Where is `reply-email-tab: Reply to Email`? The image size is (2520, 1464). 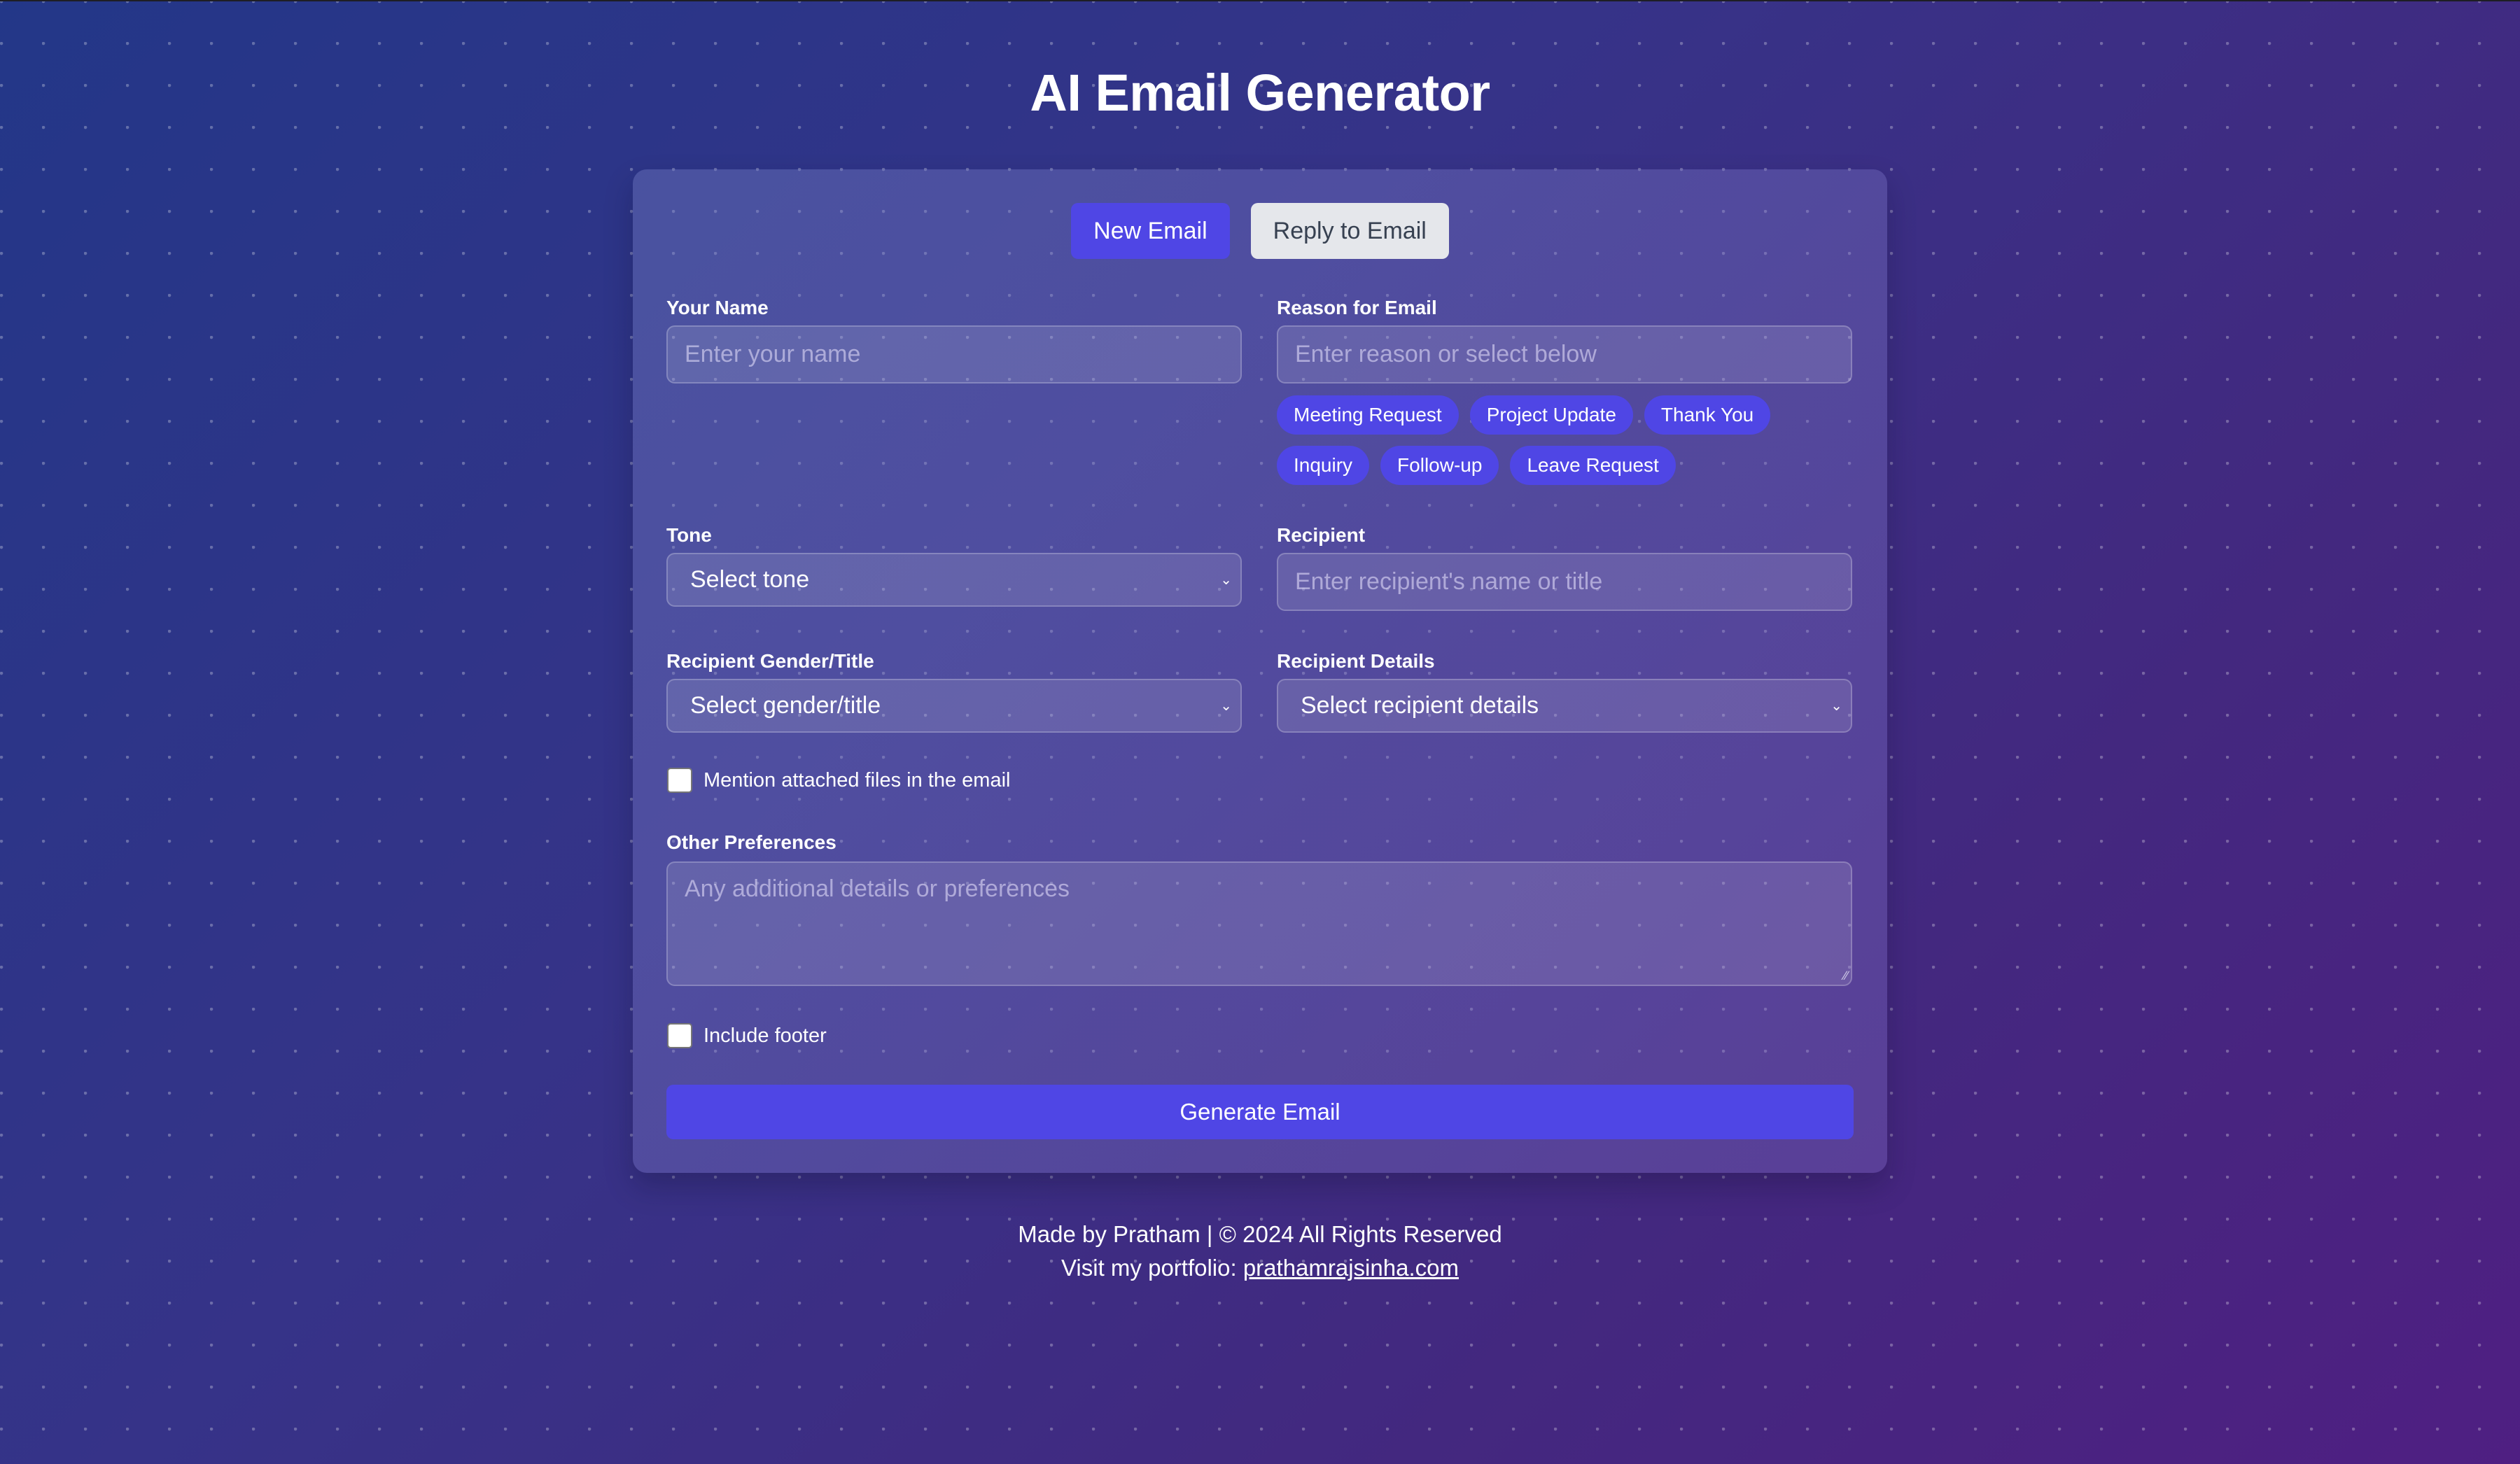 reply-email-tab: Reply to Email is located at coordinates (1349, 231).